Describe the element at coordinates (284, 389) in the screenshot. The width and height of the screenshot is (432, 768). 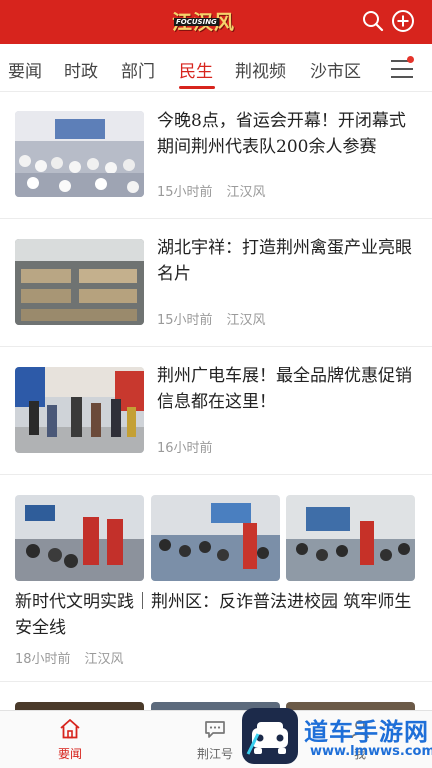
I see `news-title: 荆州广电车展！最全品牌优惠促销信息都在这里！` at that location.